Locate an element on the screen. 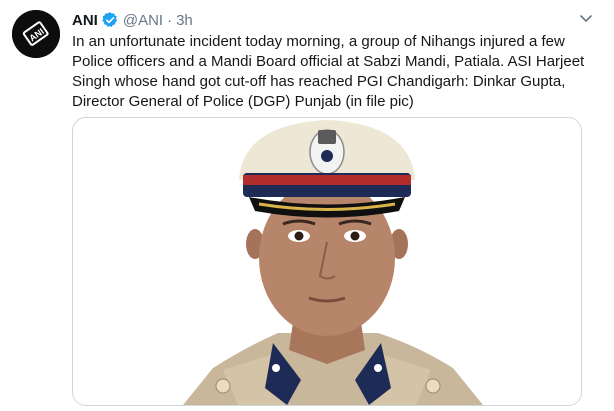 The height and width of the screenshot is (411, 614). author-handle: @ANI is located at coordinates (143, 20).